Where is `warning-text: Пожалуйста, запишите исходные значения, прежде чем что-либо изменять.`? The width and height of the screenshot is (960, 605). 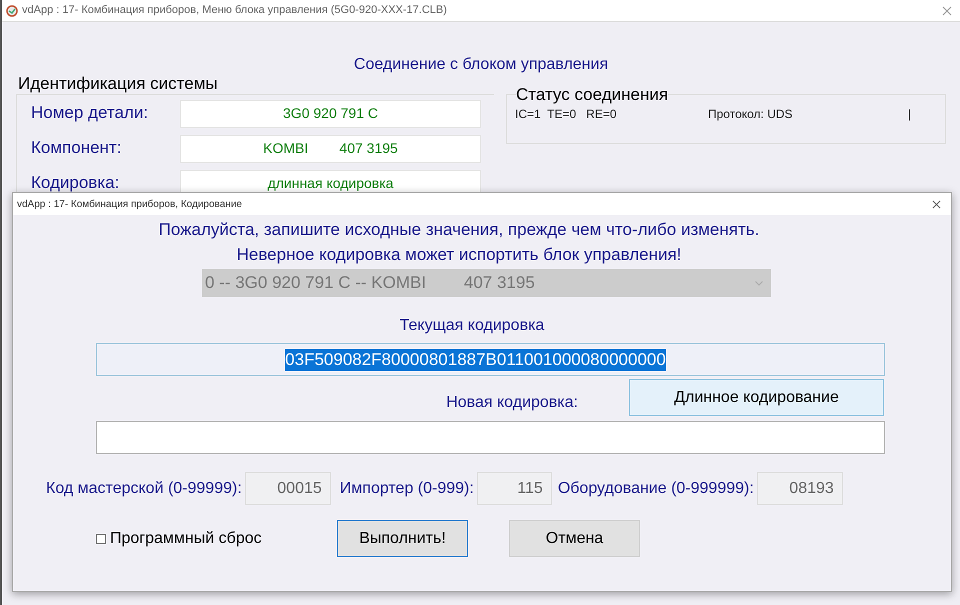
warning-text: Пожалуйста, запишите исходные значения, прежде чем что-либо изменять. is located at coordinates (459, 230).